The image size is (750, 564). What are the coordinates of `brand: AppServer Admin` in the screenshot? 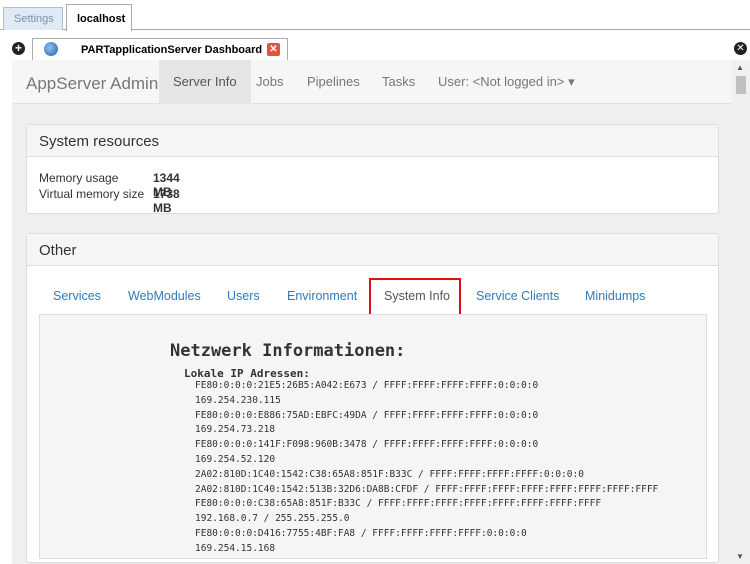 It's located at (92, 84).